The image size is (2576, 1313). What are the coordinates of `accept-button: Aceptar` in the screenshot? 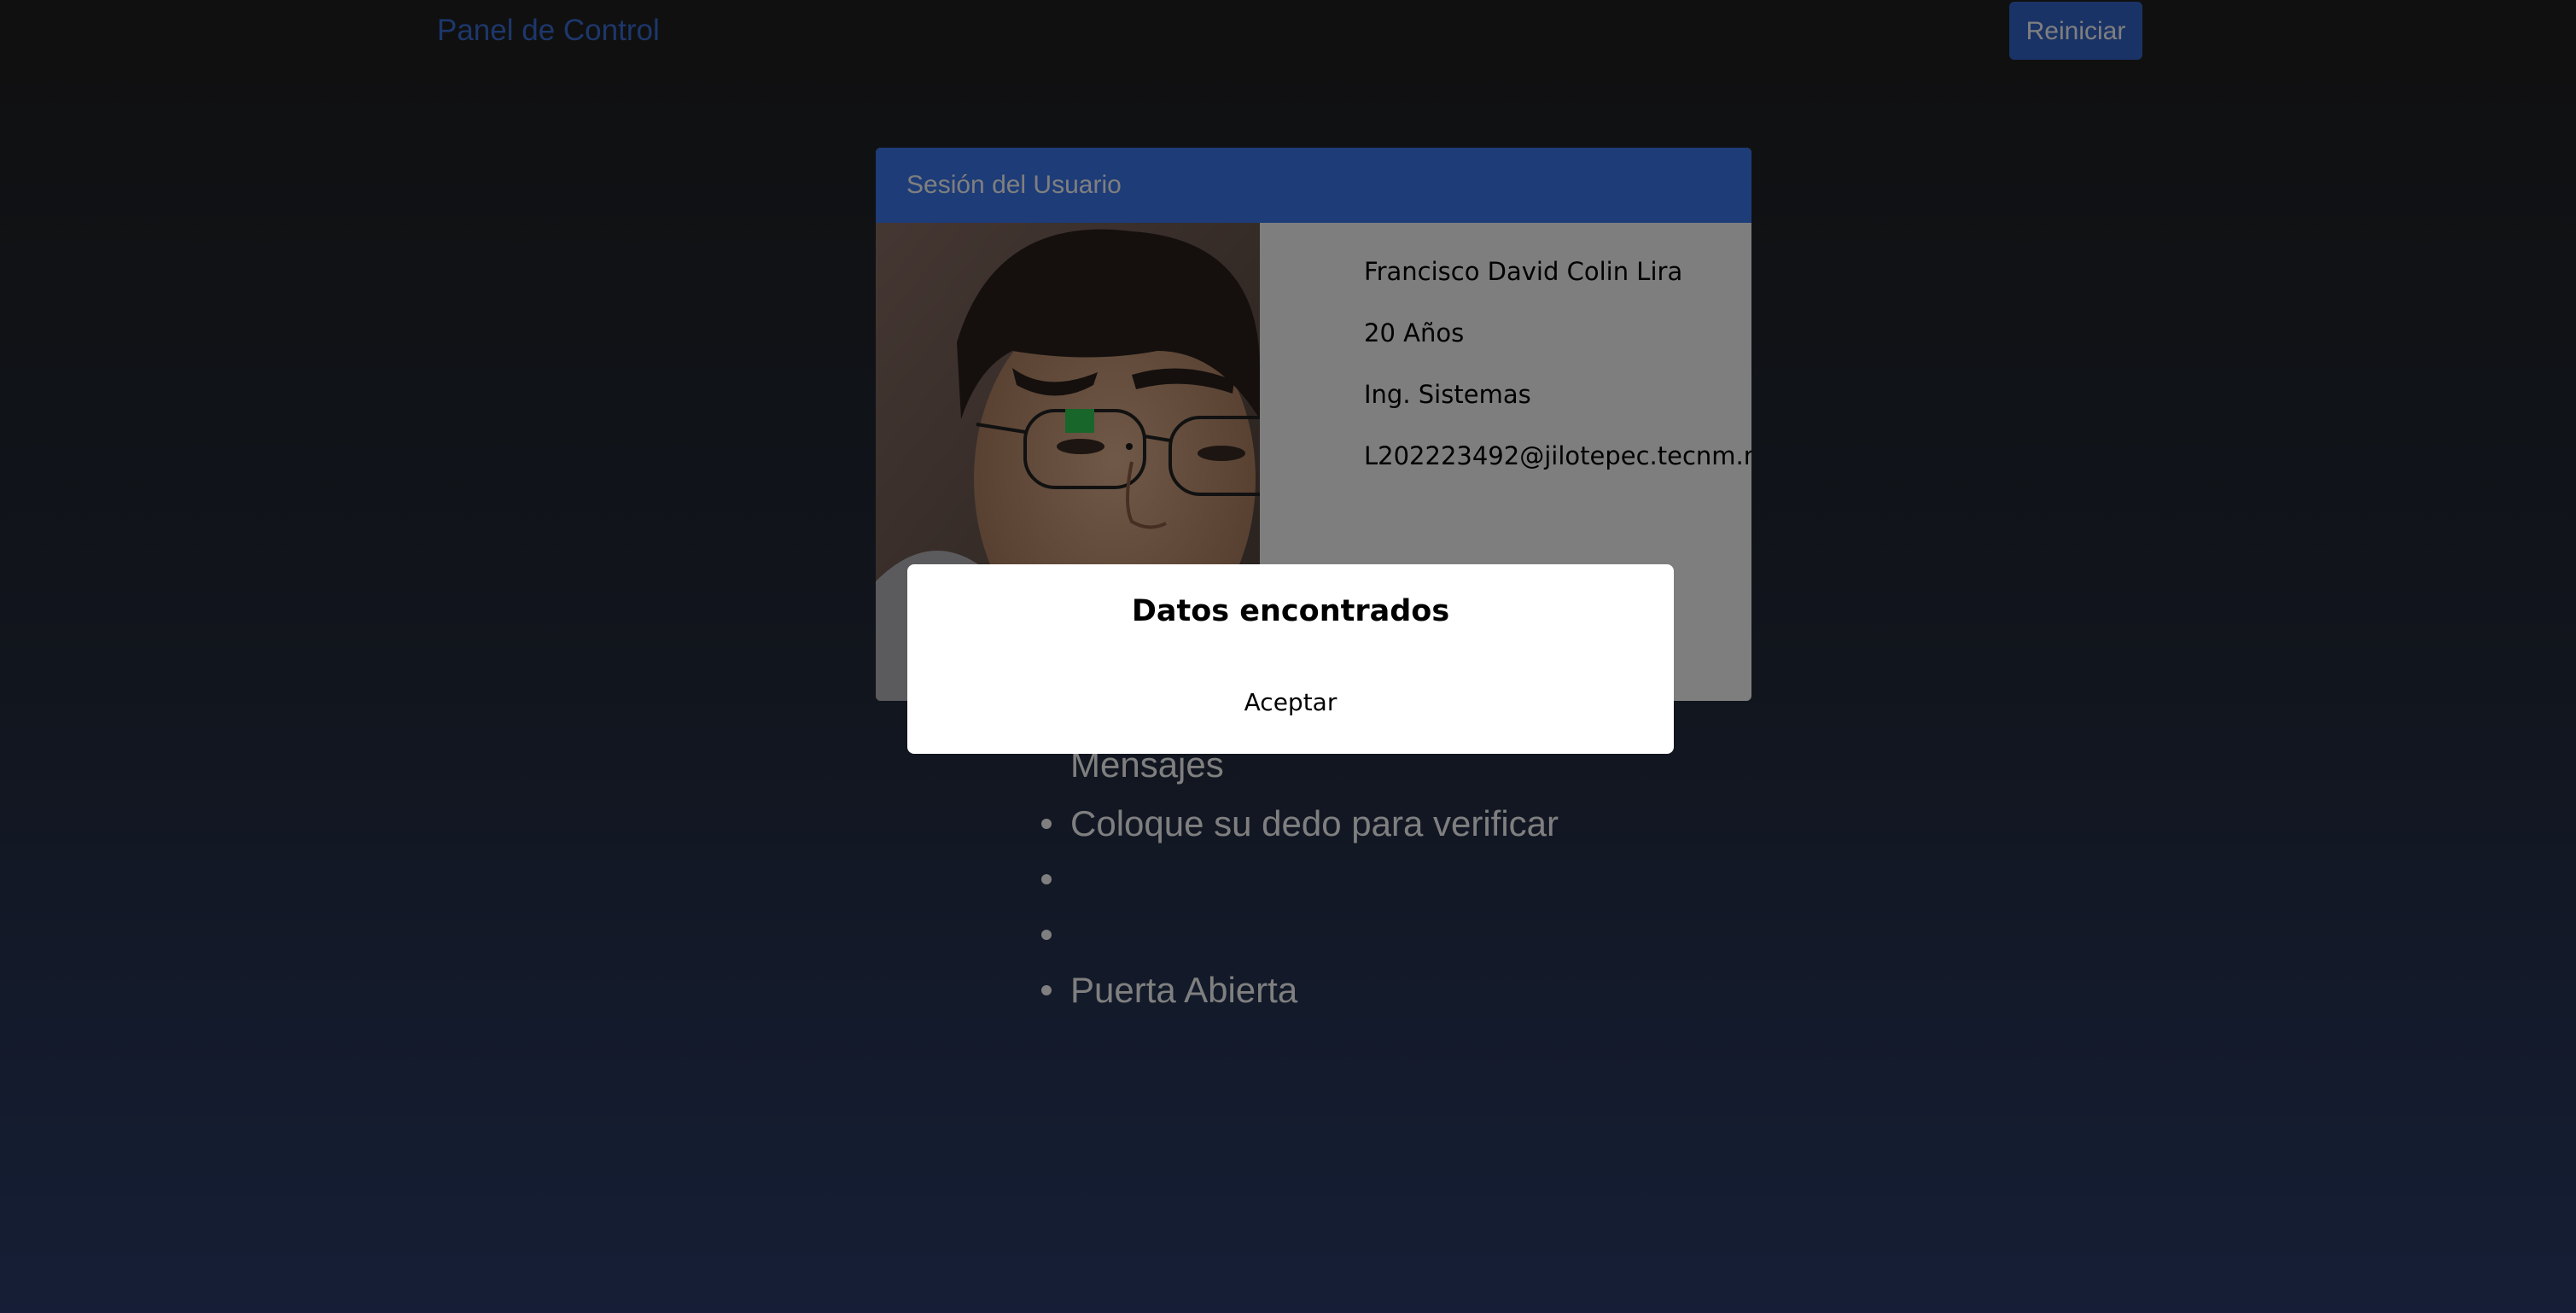 It's located at (1290, 702).